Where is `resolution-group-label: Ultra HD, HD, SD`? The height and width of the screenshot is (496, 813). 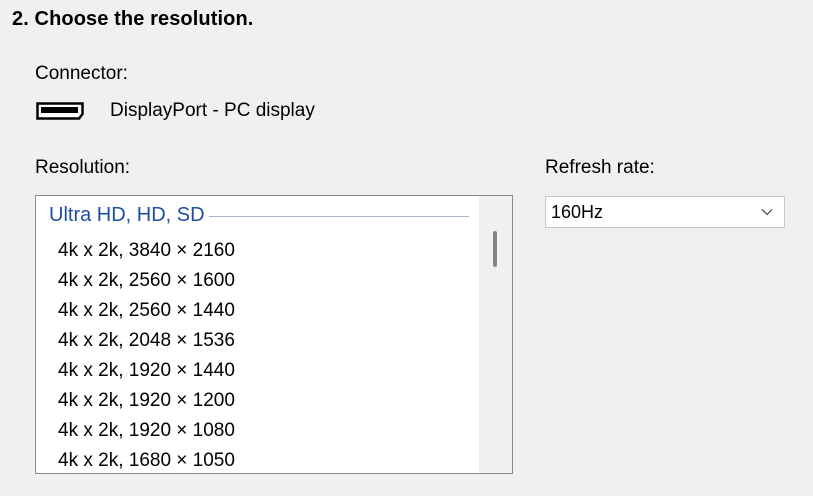 resolution-group-label: Ultra HD, HD, SD is located at coordinates (127, 215).